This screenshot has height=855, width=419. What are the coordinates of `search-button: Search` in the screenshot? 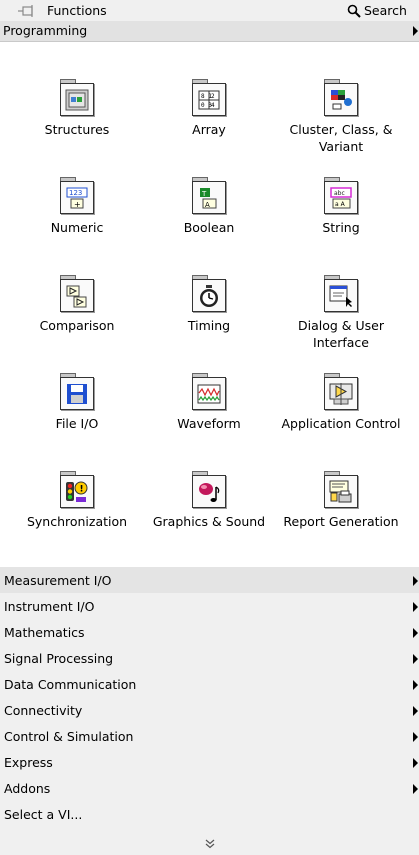 It's located at (377, 10).